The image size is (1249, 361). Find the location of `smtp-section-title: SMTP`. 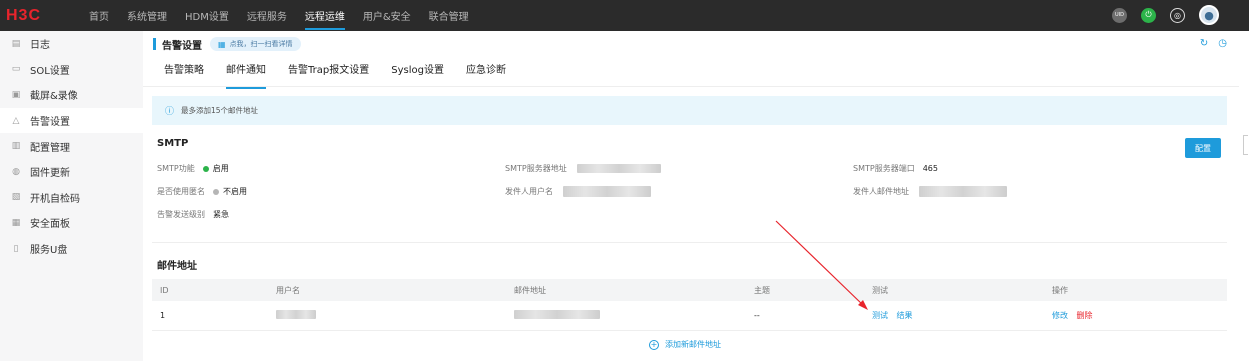

smtp-section-title: SMTP is located at coordinates (173, 143).